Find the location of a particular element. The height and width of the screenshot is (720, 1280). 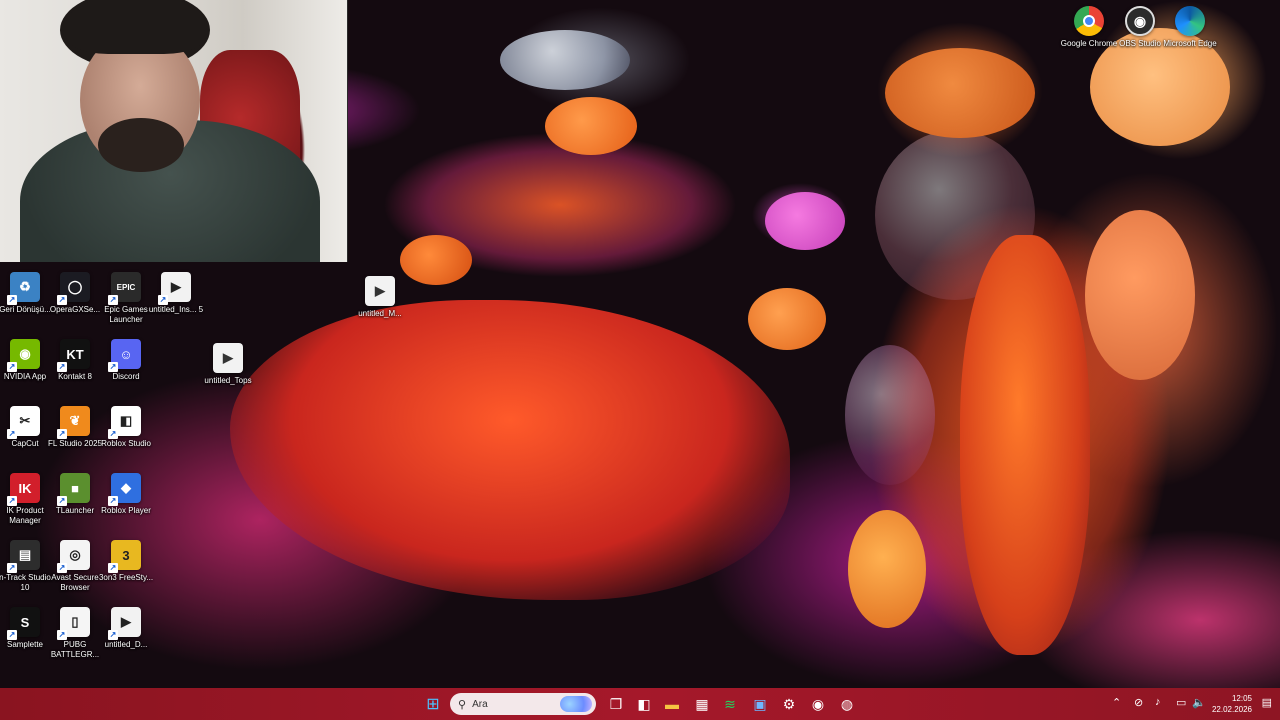

desktop-icon: EPICEpic Games Launcher is located at coordinates (126, 298).